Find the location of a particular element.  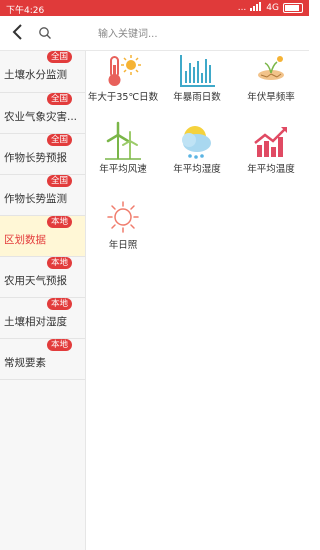

wind-turbine-icon is located at coordinates (123, 140).